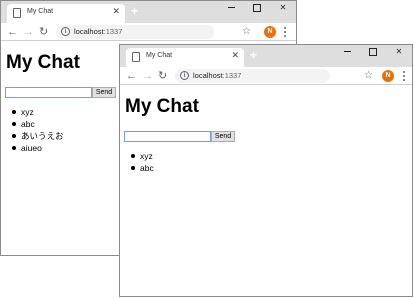  What do you see at coordinates (37, 148) in the screenshot?
I see `message-item: aiueo` at bounding box center [37, 148].